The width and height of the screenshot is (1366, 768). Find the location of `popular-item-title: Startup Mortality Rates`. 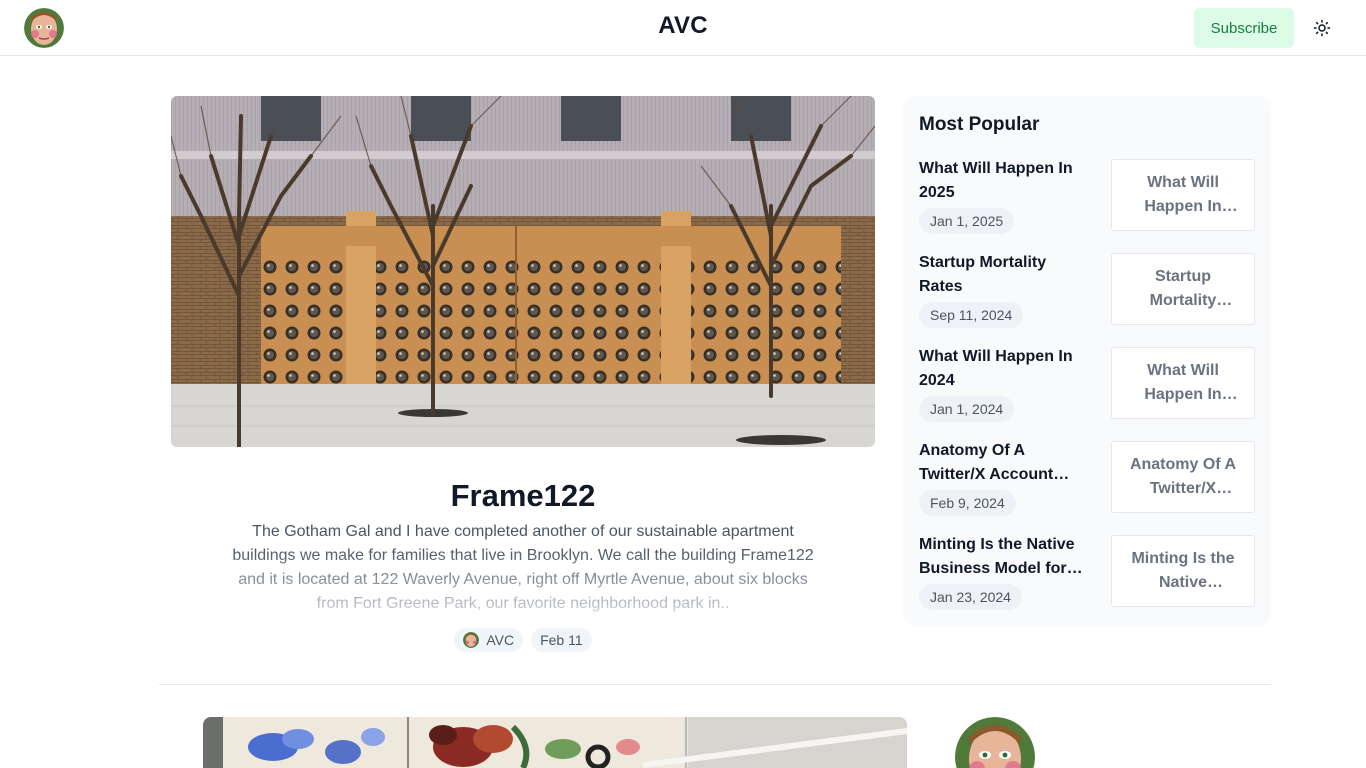

popular-item-title: Startup Mortality Rates is located at coordinates (1004, 275).